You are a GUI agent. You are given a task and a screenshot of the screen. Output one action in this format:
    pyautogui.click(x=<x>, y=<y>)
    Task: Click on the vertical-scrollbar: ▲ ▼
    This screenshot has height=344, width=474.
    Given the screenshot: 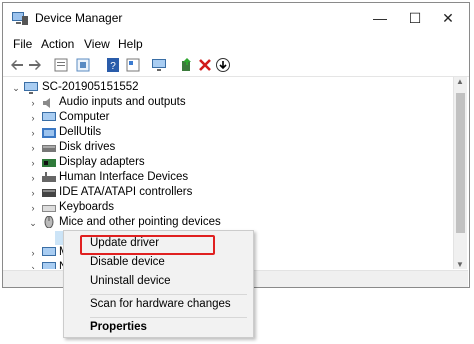 What is the action you would take?
    pyautogui.click(x=460, y=173)
    